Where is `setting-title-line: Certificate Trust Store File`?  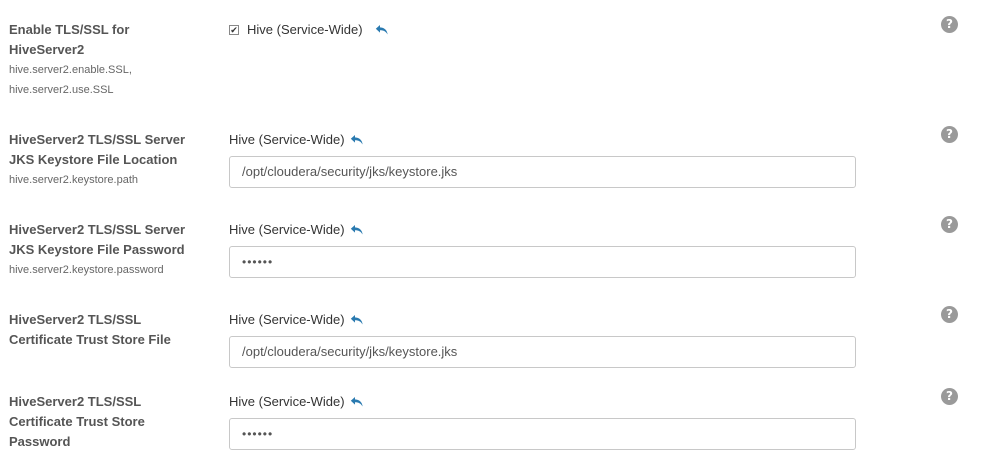
setting-title-line: Certificate Trust Store File is located at coordinates (90, 339).